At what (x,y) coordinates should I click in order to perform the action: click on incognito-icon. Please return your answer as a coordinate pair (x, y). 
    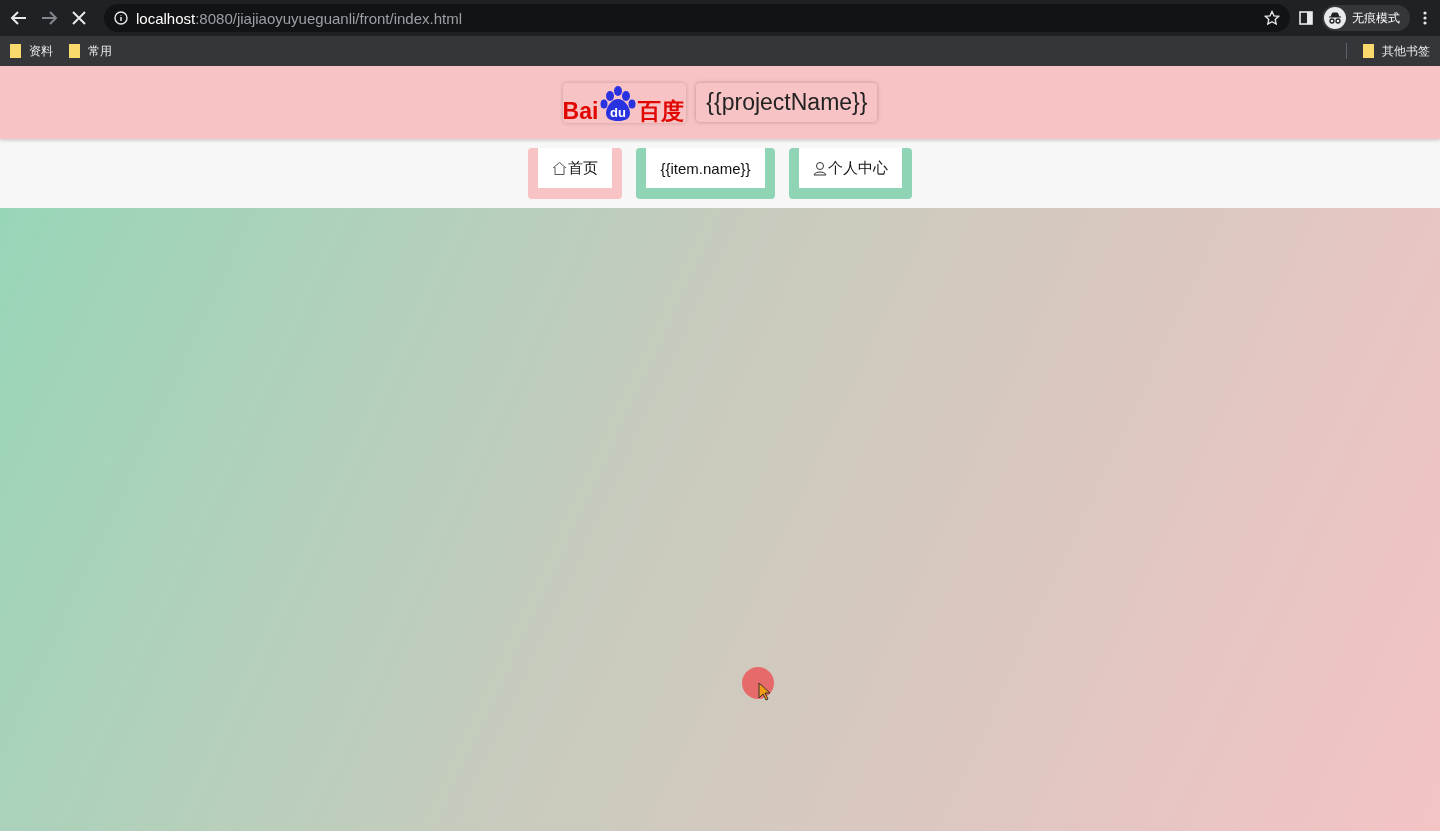
    Looking at the image, I should click on (1335, 18).